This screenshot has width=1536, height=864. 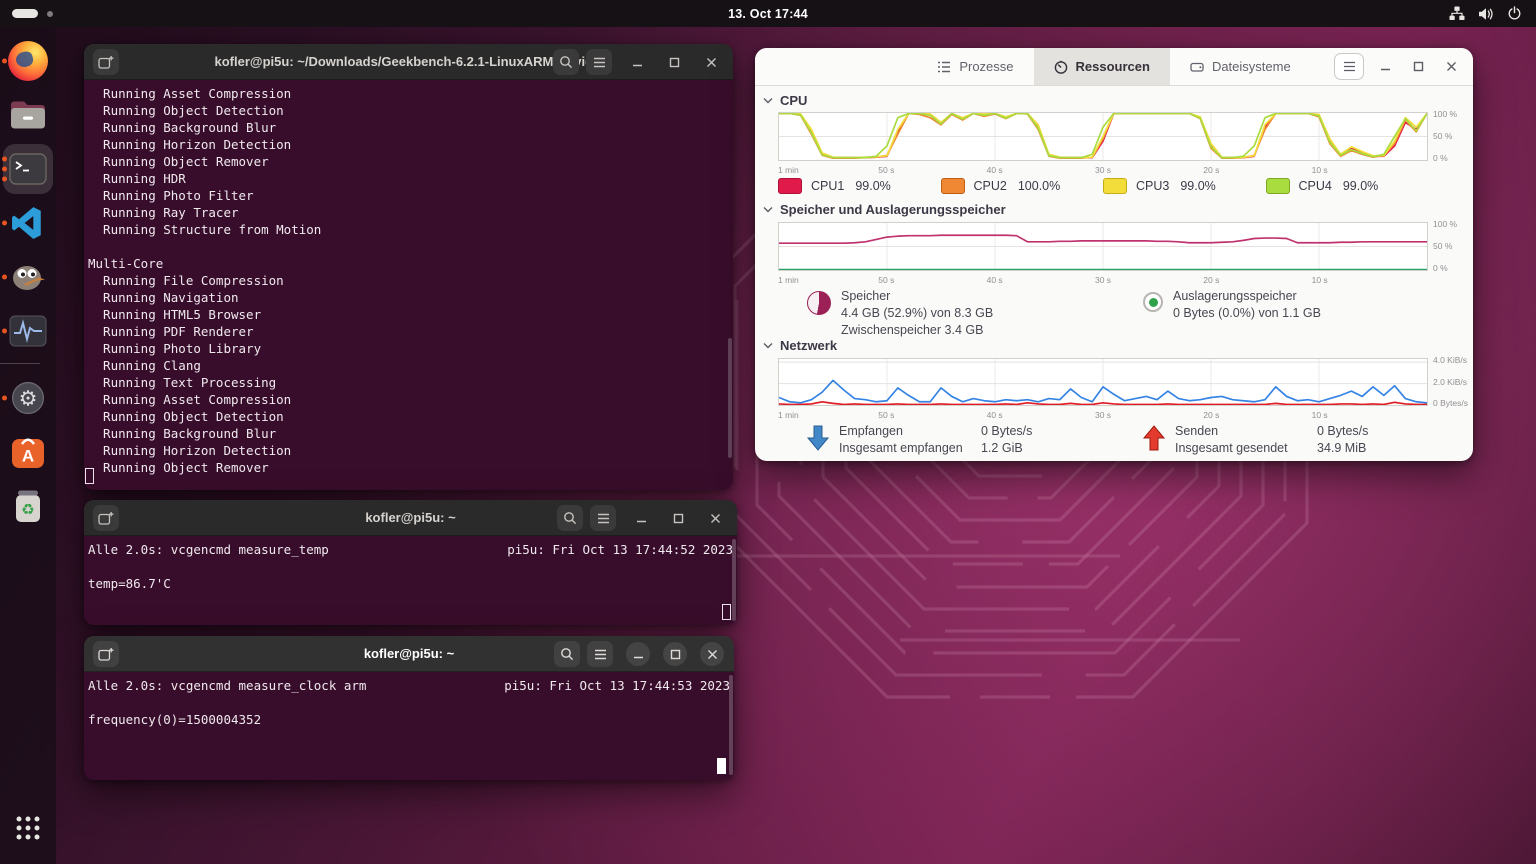 What do you see at coordinates (1022, 186) in the screenshot?
I see `cpu-legend-item: CPU2 100.0%` at bounding box center [1022, 186].